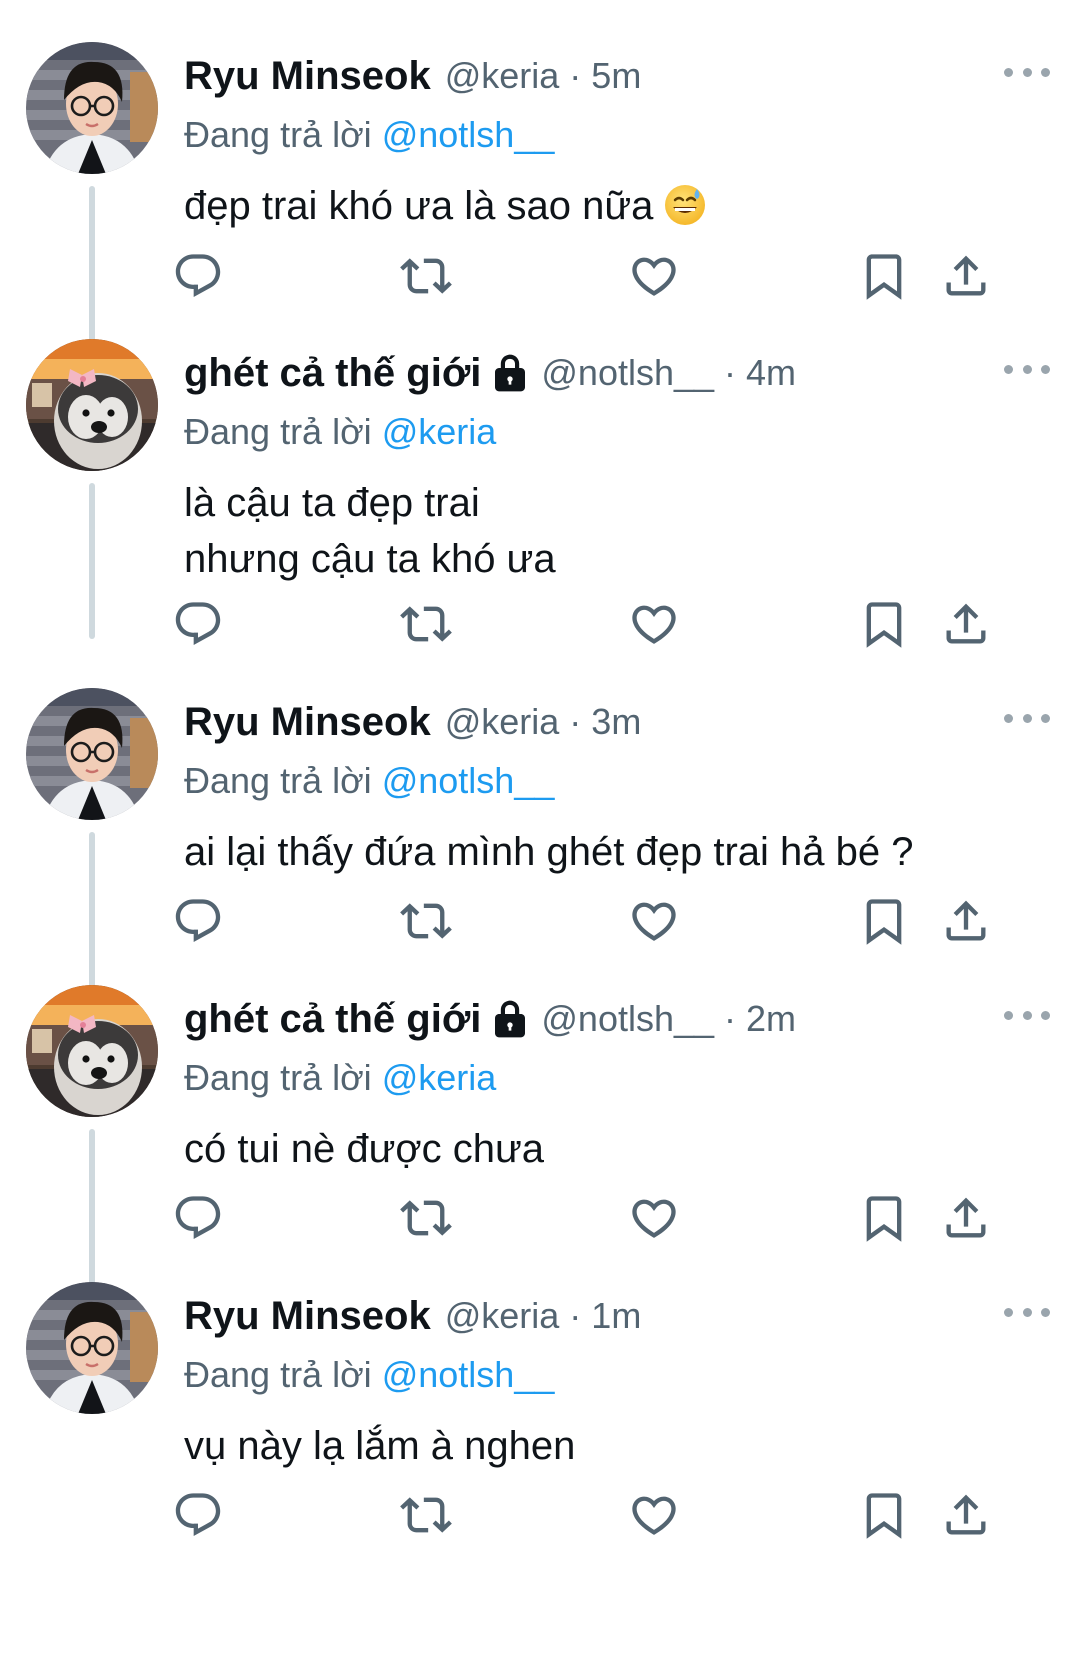 The image size is (1080, 1668). Describe the element at coordinates (771, 373) in the screenshot. I see `timestamp: 4m` at that location.